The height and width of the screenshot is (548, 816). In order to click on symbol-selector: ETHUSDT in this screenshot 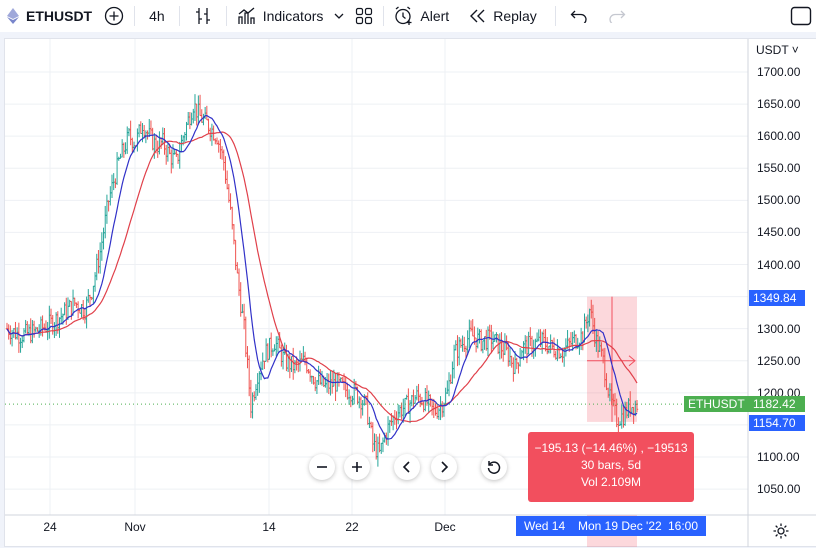, I will do `click(49, 16)`.